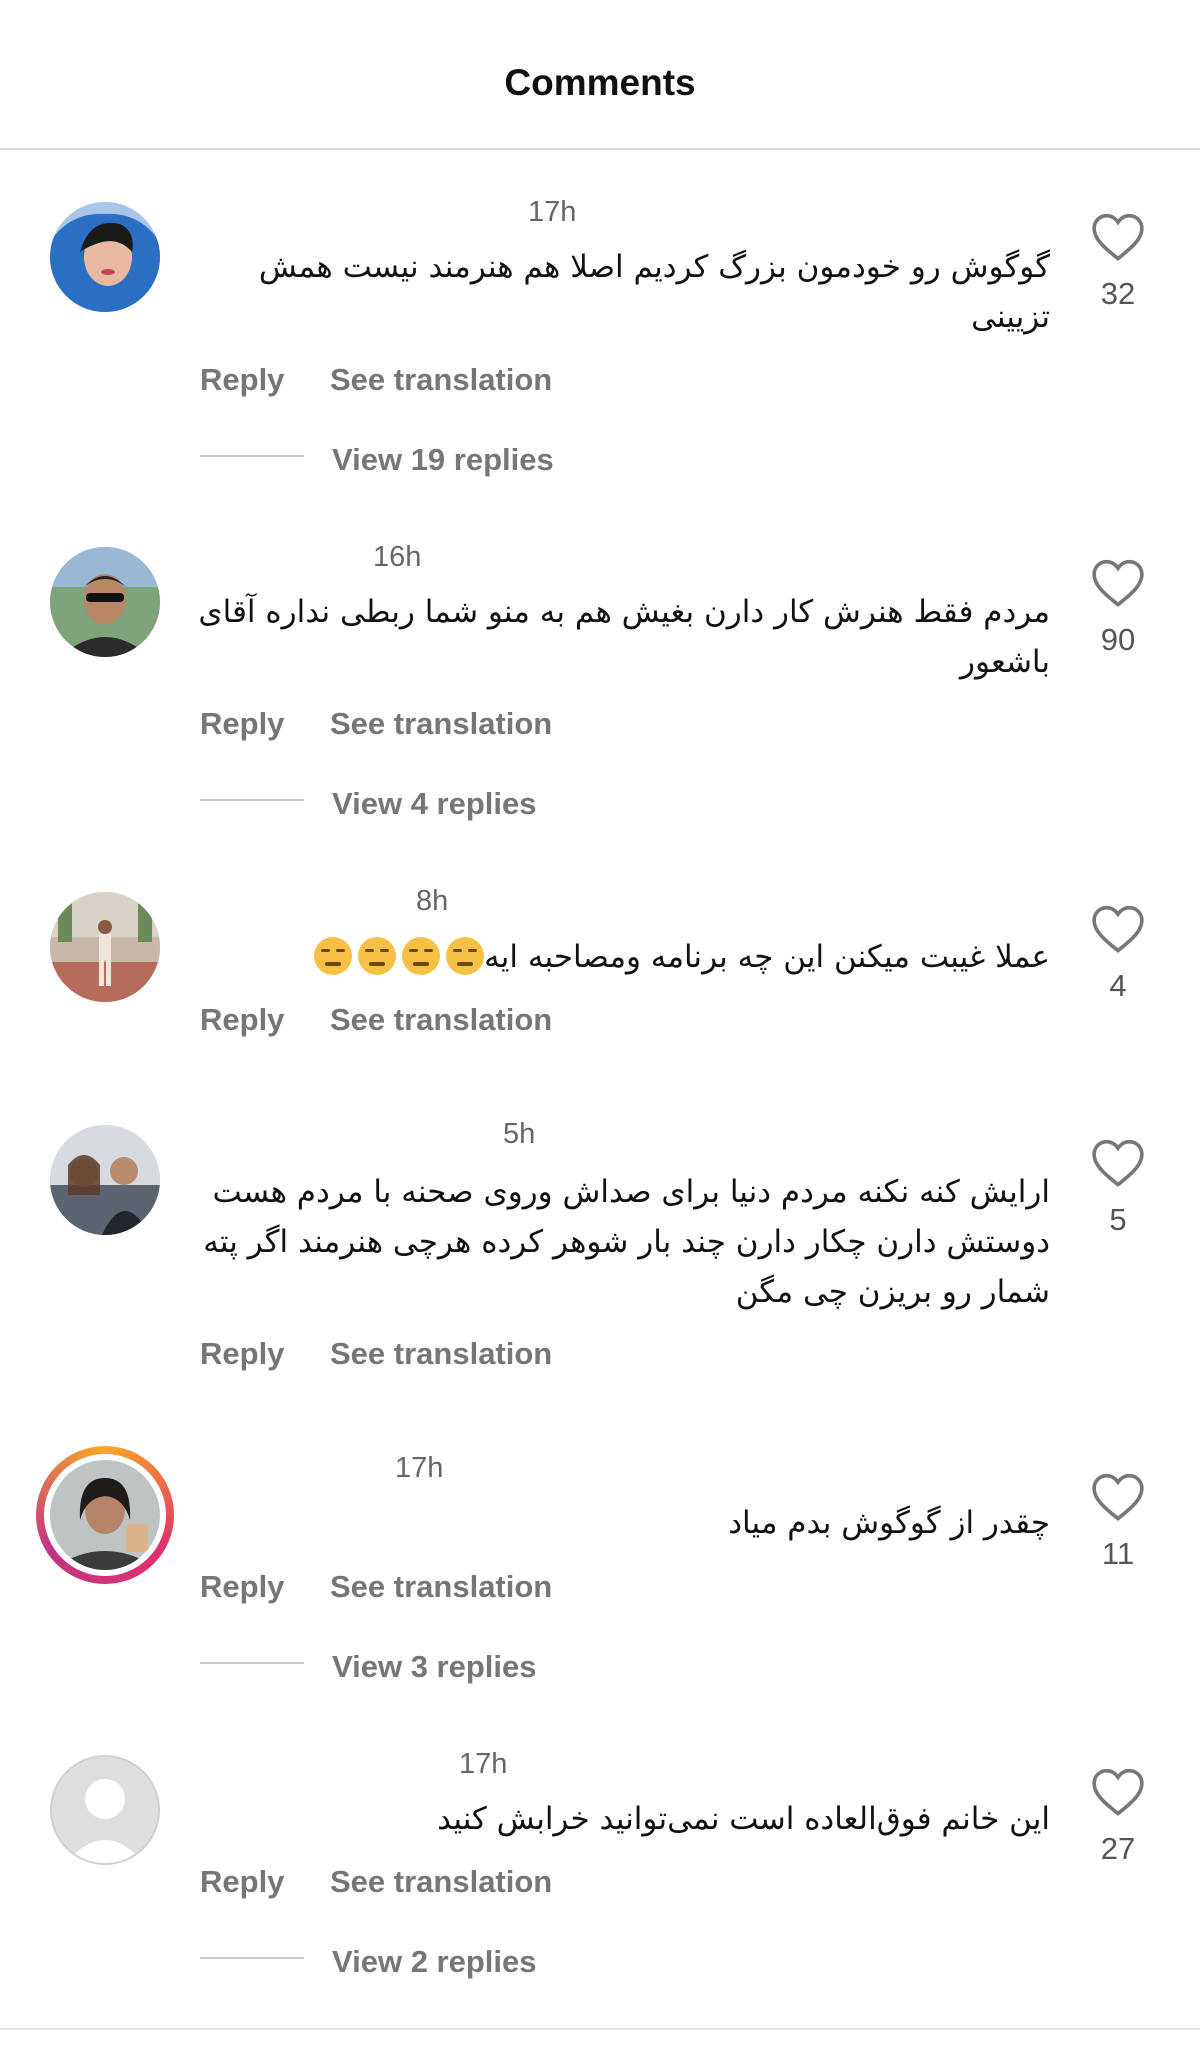 This screenshot has height=2046, width=1200. Describe the element at coordinates (434, 1667) in the screenshot. I see `view-replies-button: View 3 replies` at that location.